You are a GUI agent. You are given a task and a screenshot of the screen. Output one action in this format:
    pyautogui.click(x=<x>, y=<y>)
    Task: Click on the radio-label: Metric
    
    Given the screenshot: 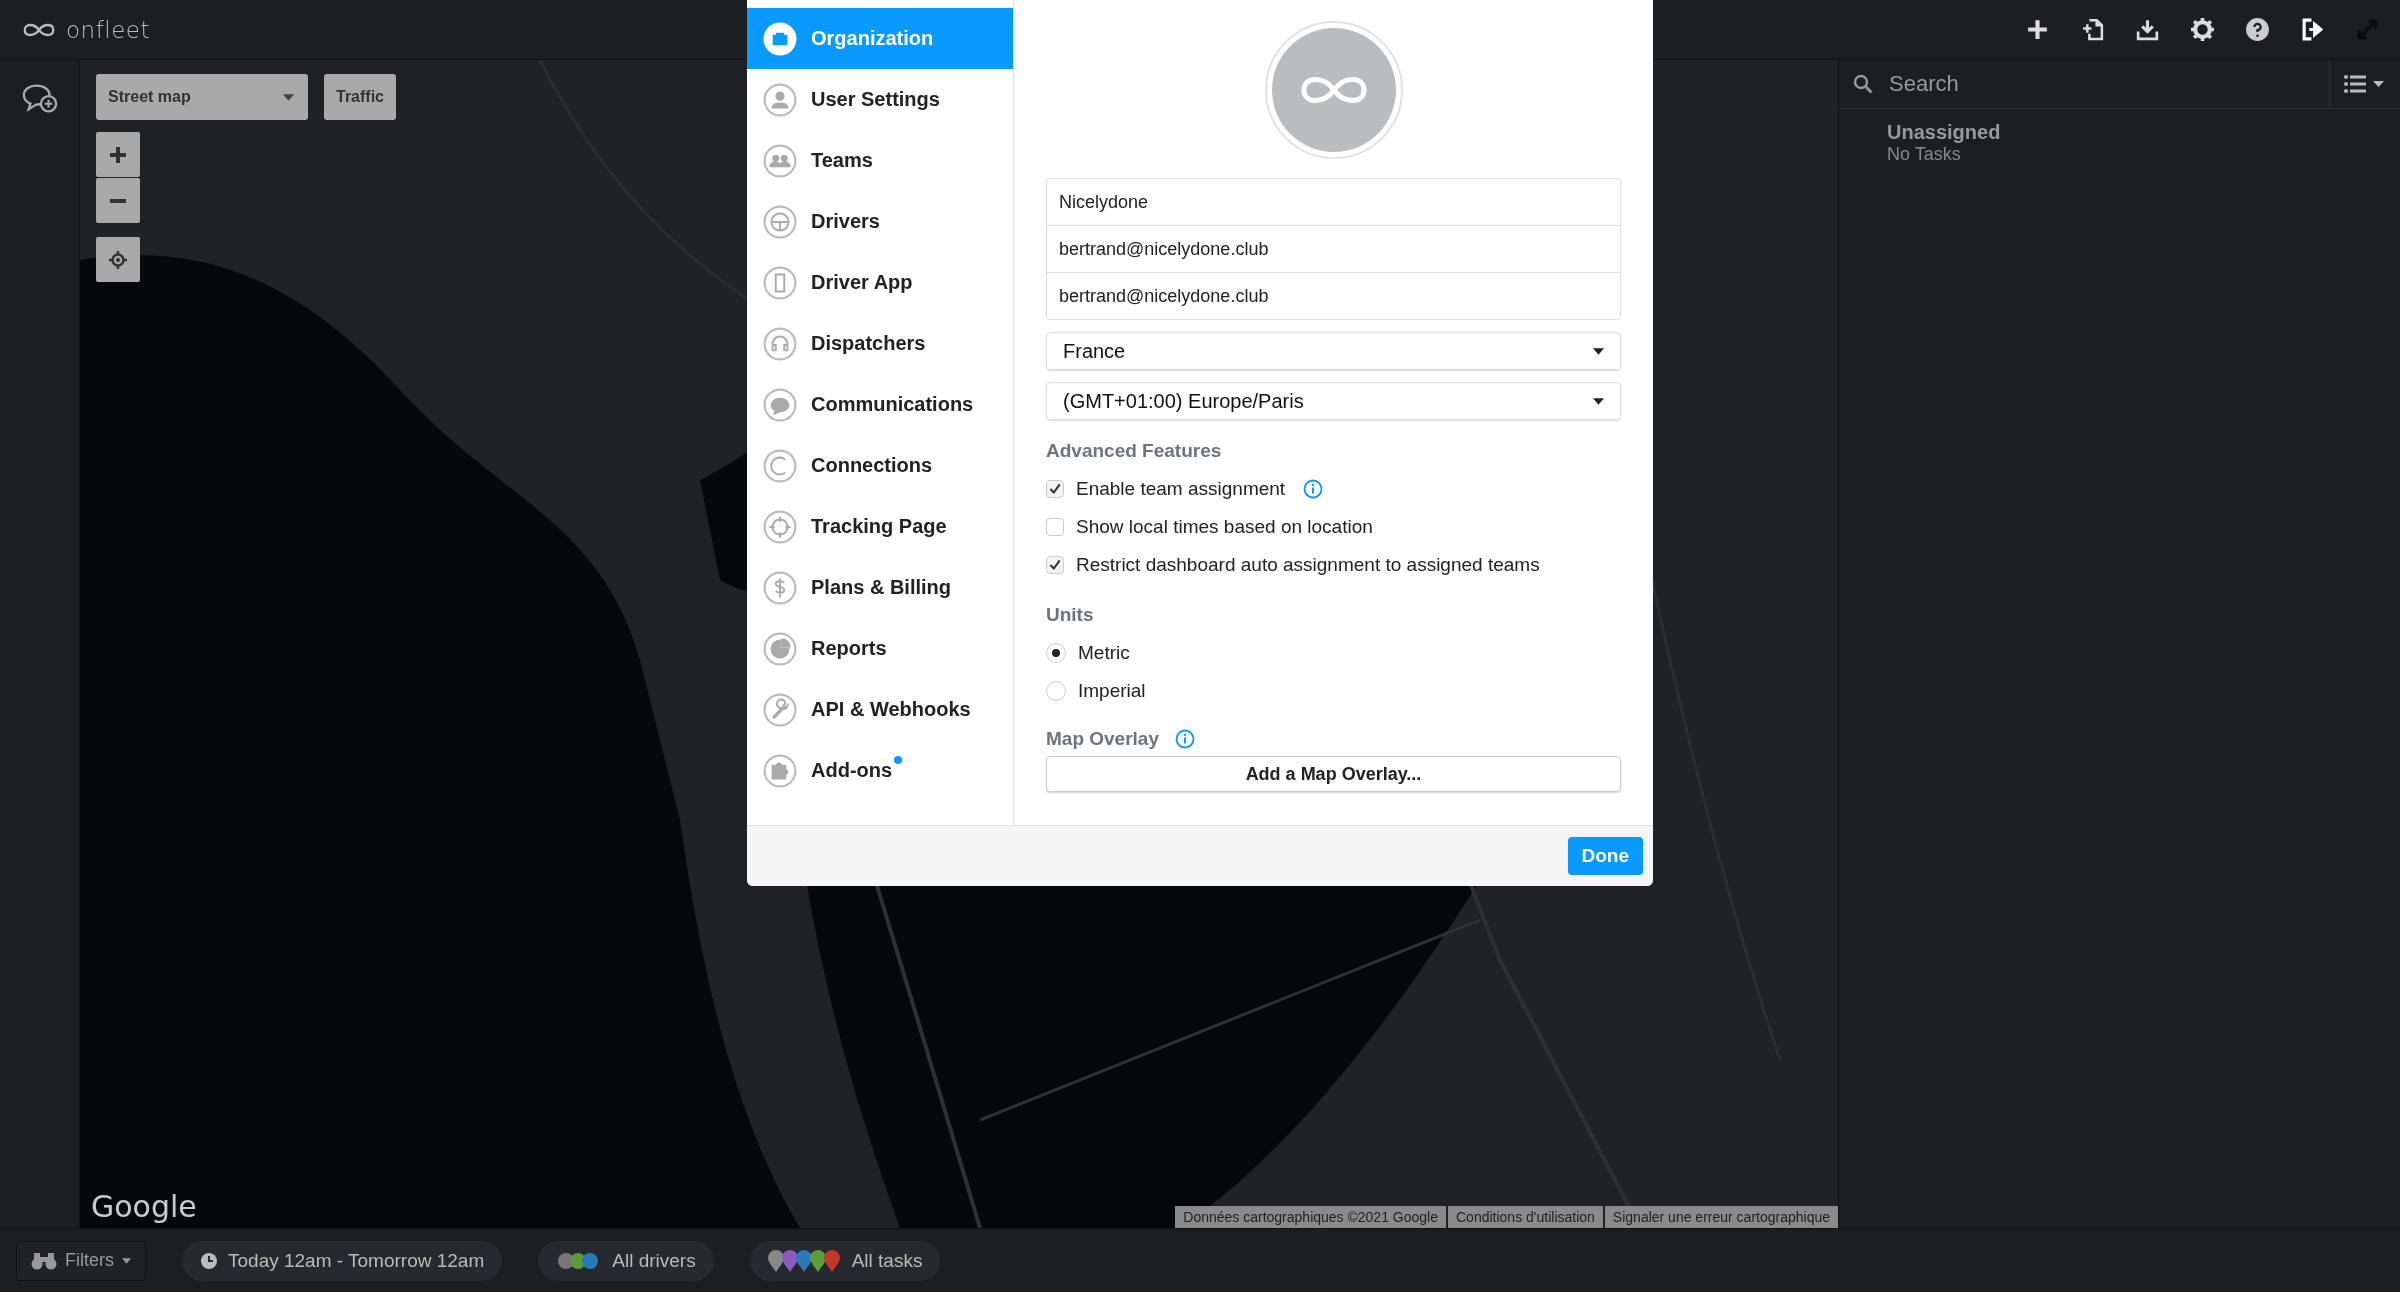 What is the action you would take?
    pyautogui.click(x=1104, y=653)
    